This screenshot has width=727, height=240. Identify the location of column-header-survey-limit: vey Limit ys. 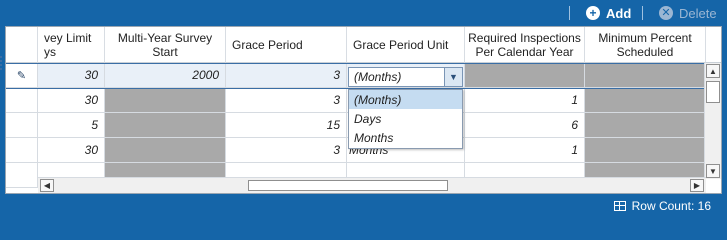
(71, 45).